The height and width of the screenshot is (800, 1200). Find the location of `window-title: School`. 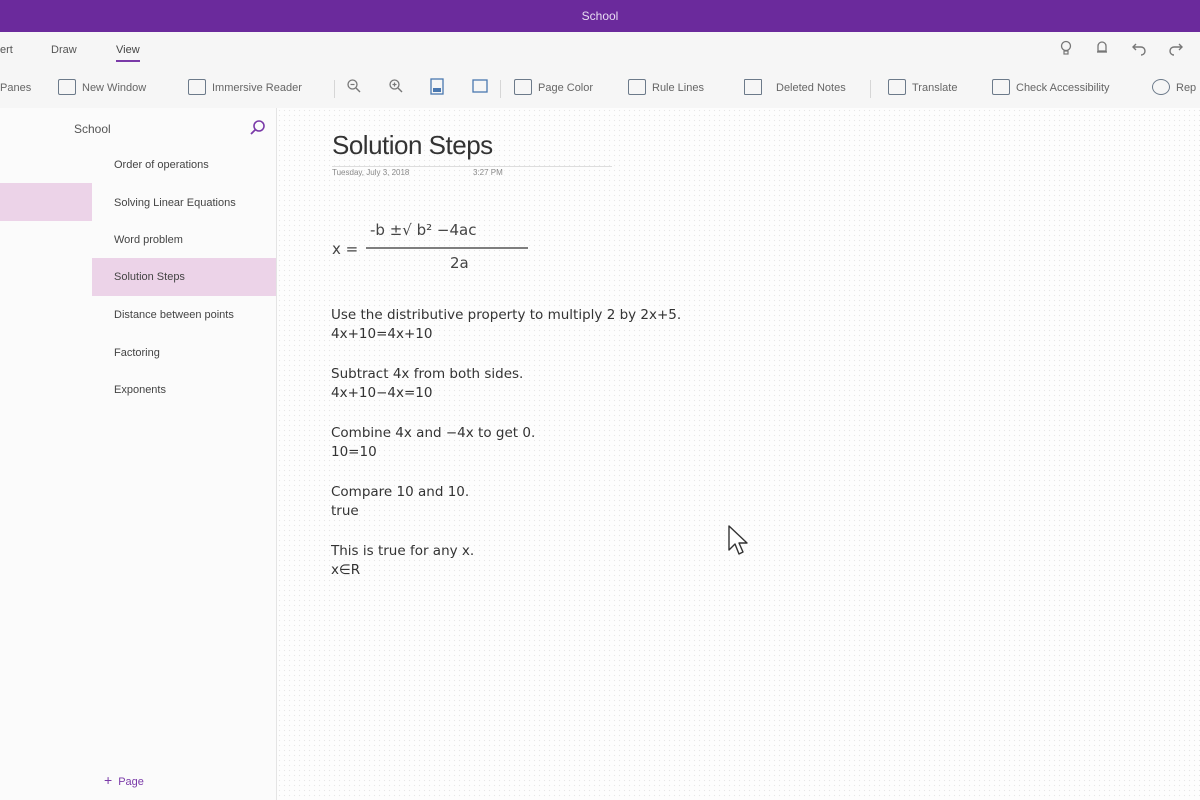

window-title: School is located at coordinates (600, 16).